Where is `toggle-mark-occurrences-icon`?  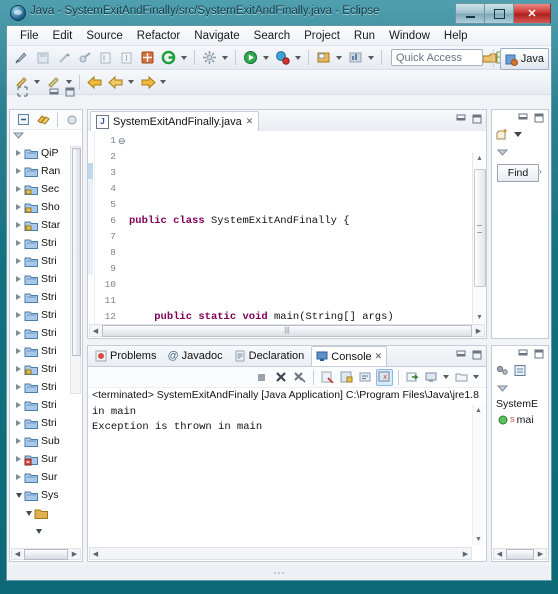 toggle-mark-occurrences-icon is located at coordinates (105, 57).